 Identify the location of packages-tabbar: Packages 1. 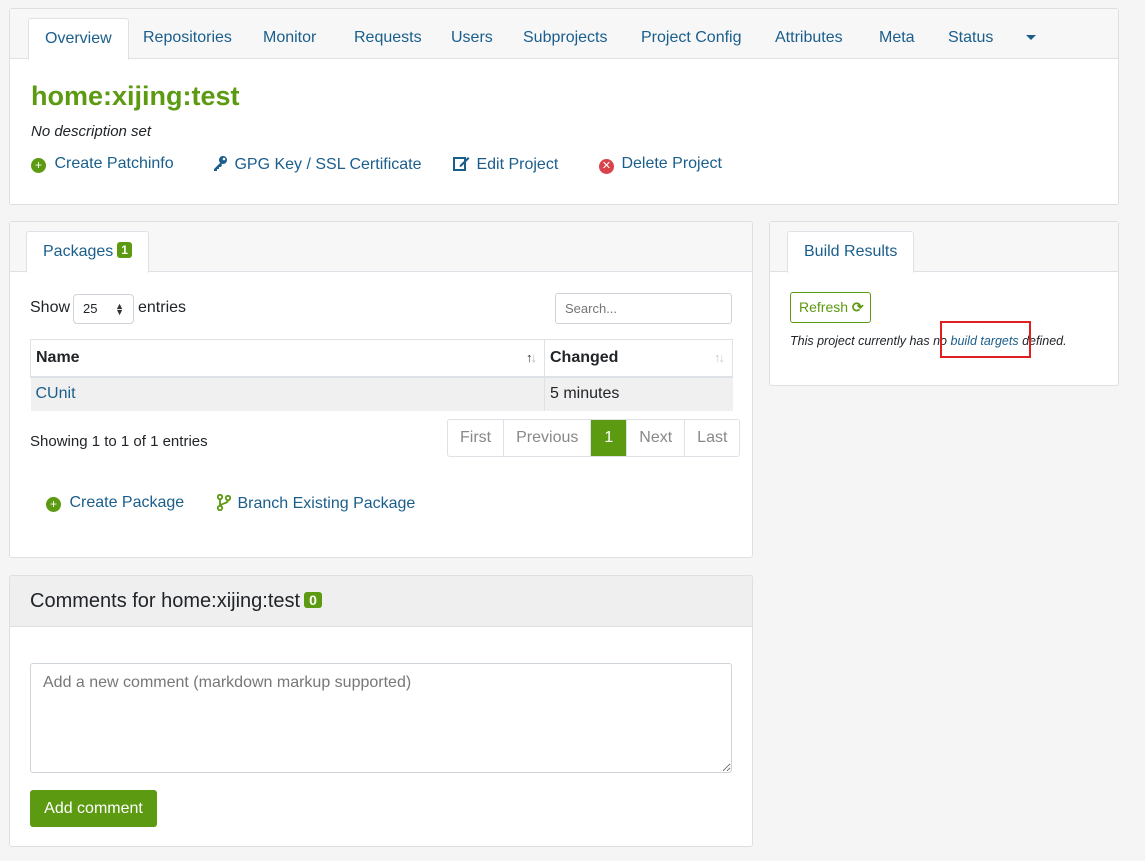
(381, 247).